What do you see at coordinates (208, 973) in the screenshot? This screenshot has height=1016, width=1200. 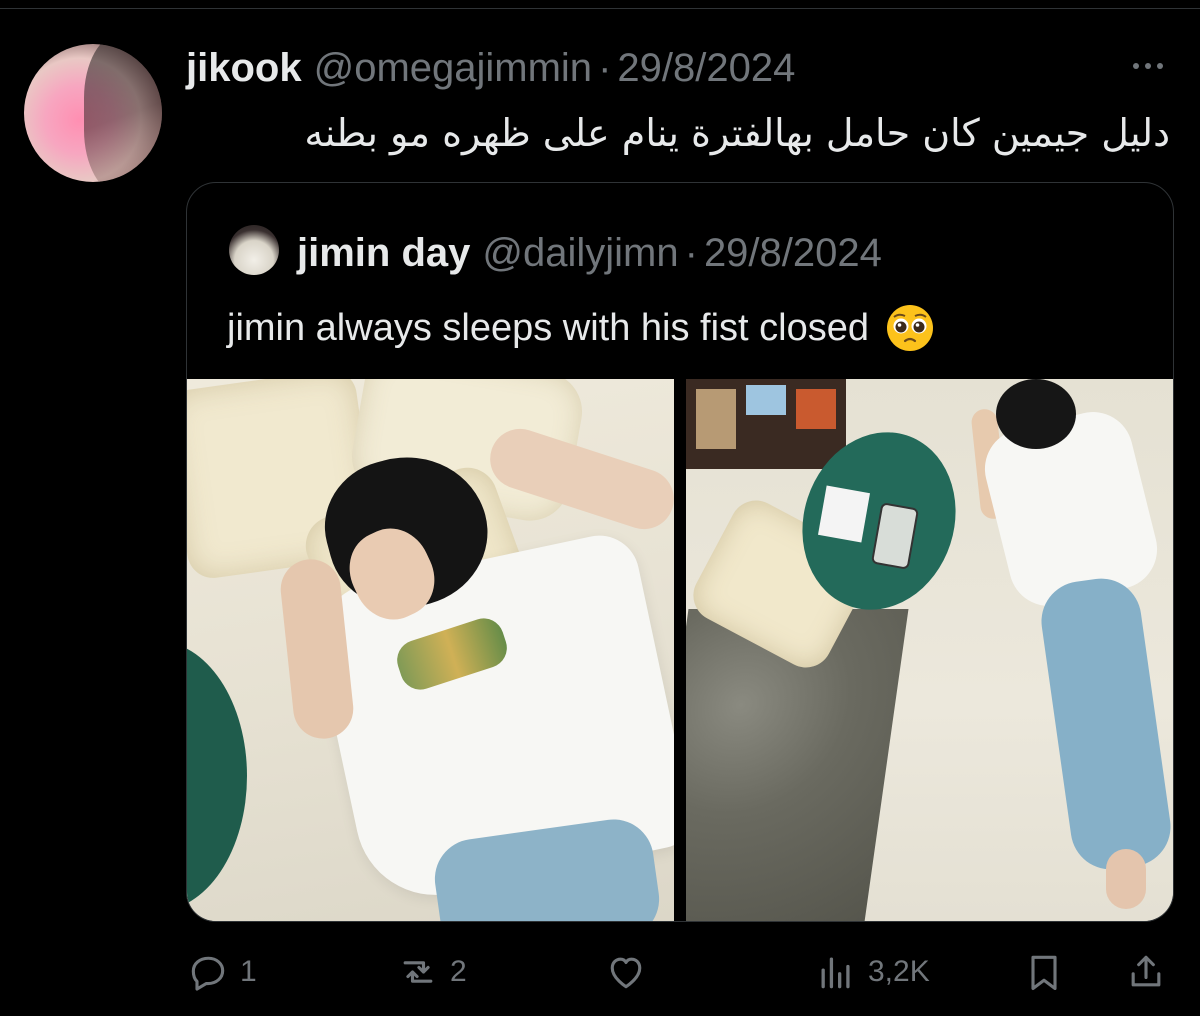 I see `reply-icon` at bounding box center [208, 973].